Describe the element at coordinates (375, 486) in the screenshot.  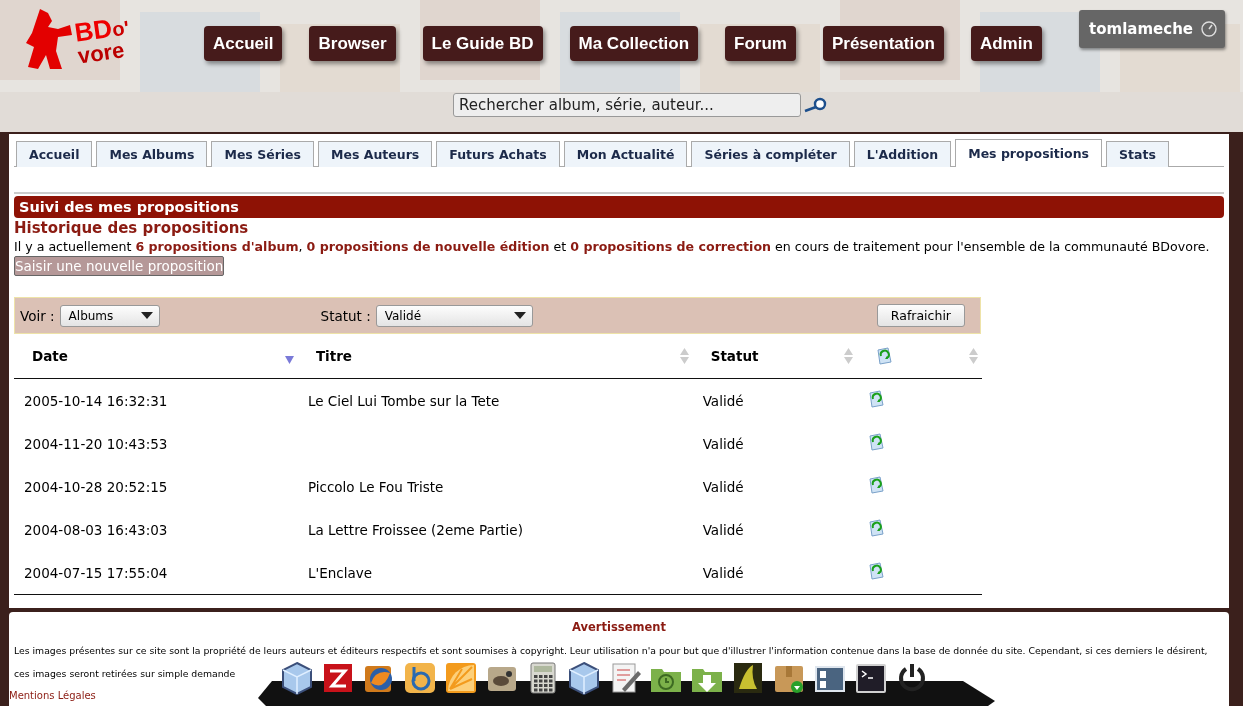
I see `title-cell: Piccolo Le Fou Triste` at that location.